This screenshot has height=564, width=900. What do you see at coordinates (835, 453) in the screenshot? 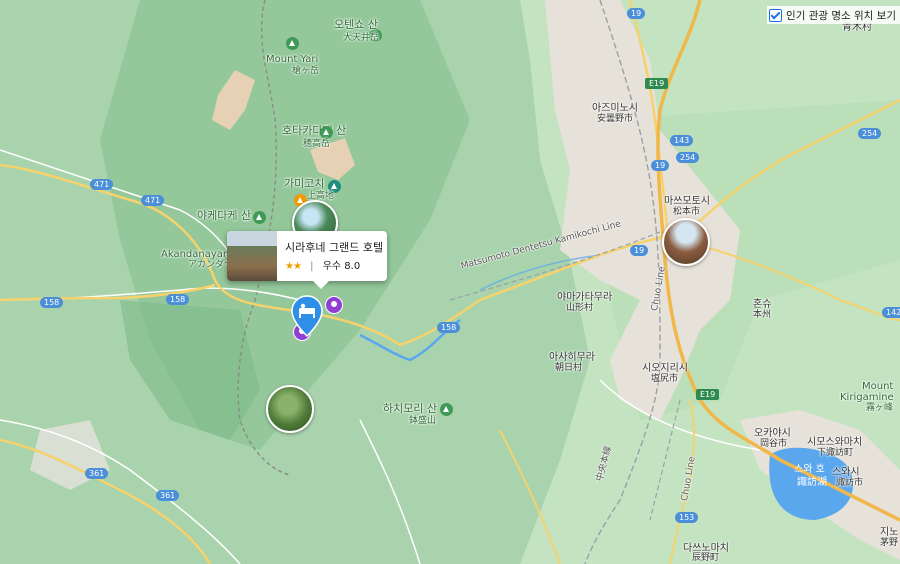
I see `place-shimosuwa-ja: 下諏訪町` at bounding box center [835, 453].